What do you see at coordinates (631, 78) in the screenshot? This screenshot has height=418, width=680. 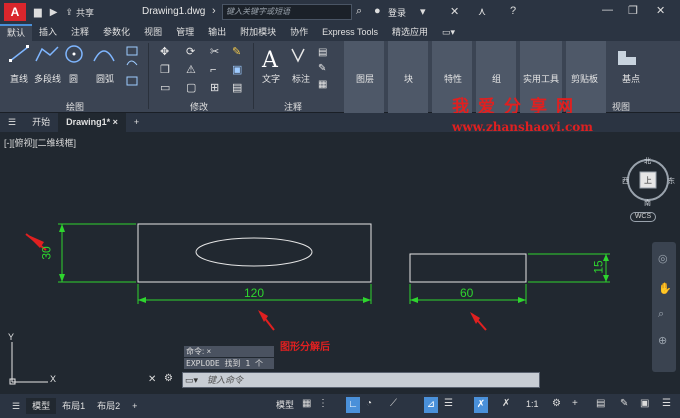 I see `base-point-button: 基点` at bounding box center [631, 78].